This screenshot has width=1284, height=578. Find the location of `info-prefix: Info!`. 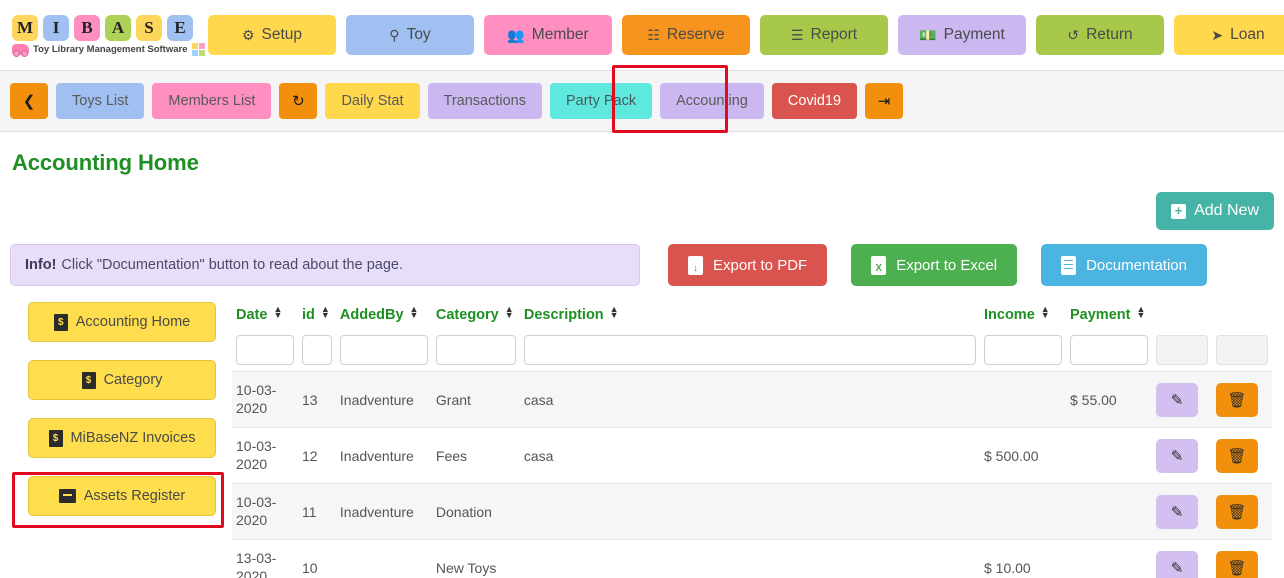

info-prefix: Info! is located at coordinates (41, 265).